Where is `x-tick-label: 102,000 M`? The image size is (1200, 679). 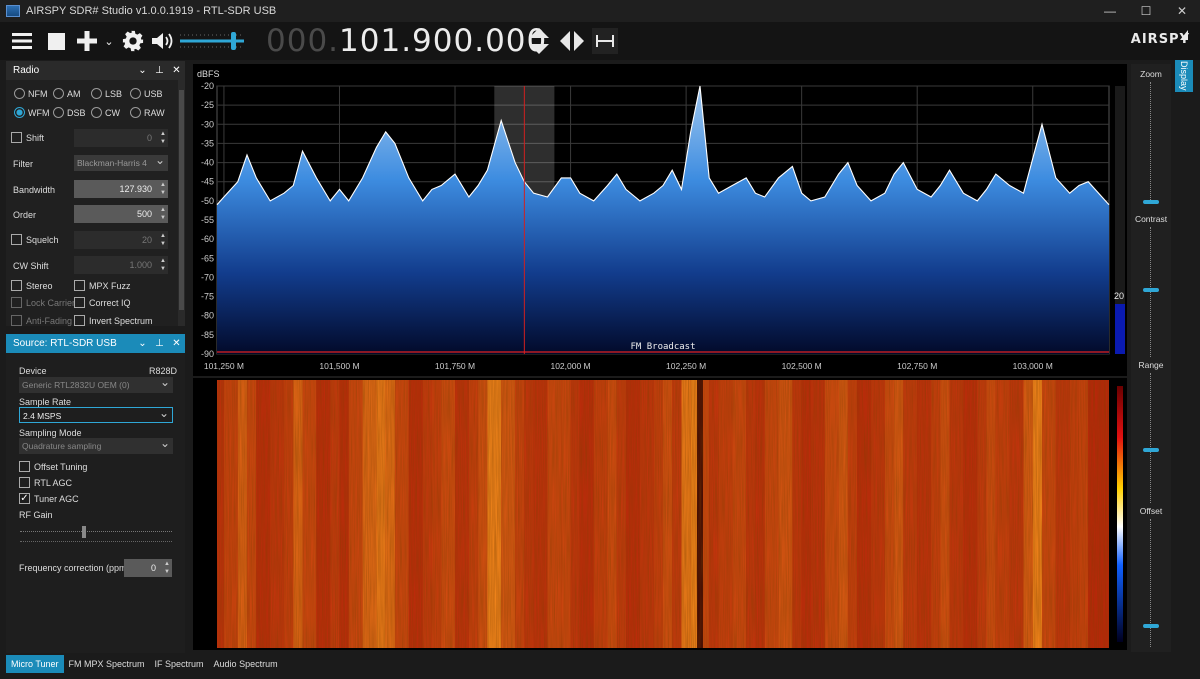 x-tick-label: 102,000 M is located at coordinates (570, 366).